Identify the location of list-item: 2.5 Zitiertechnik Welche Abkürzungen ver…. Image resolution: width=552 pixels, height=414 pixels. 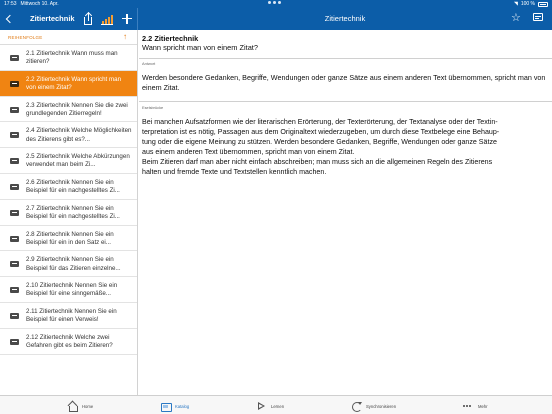
(68, 161).